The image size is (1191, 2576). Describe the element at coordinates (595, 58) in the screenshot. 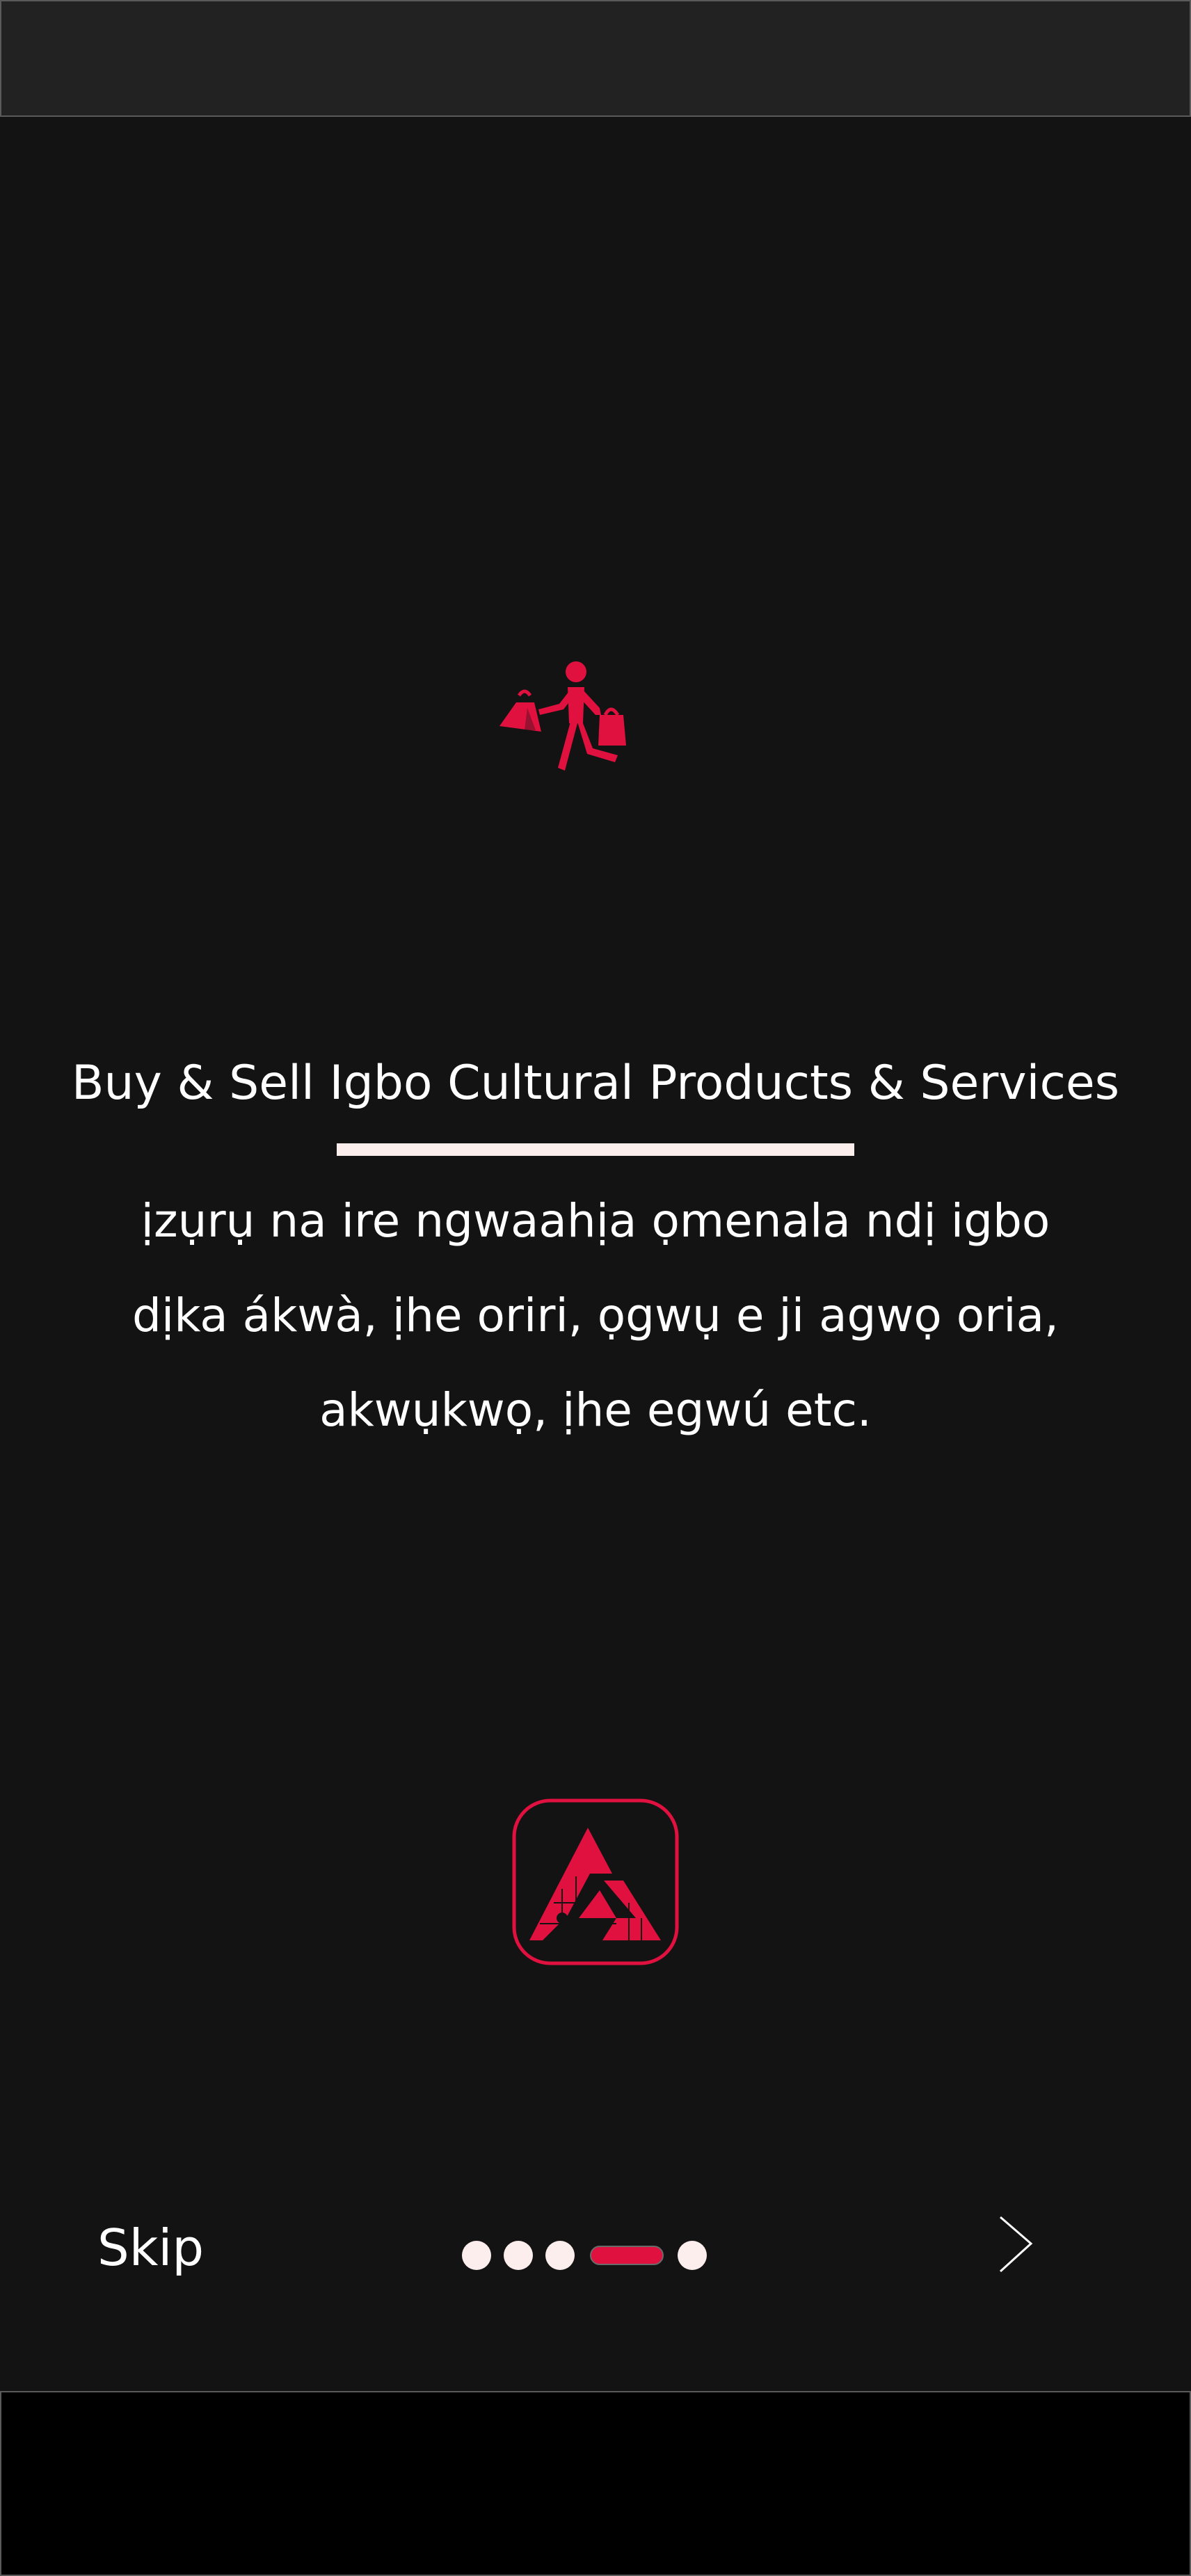

I see `status-bar` at that location.